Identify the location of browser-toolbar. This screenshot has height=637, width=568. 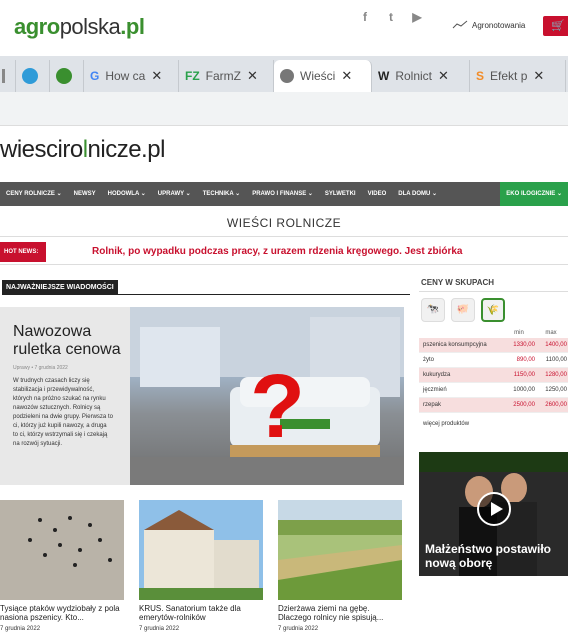
(284, 109).